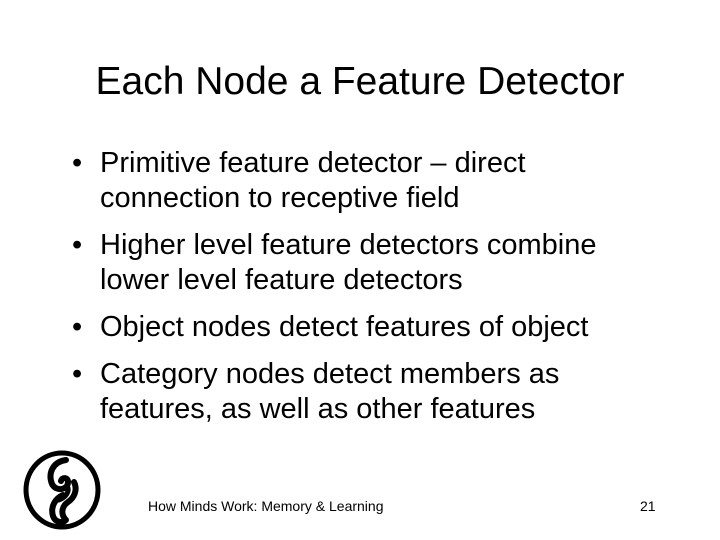  Describe the element at coordinates (648, 506) in the screenshot. I see `page-number: 21` at that location.